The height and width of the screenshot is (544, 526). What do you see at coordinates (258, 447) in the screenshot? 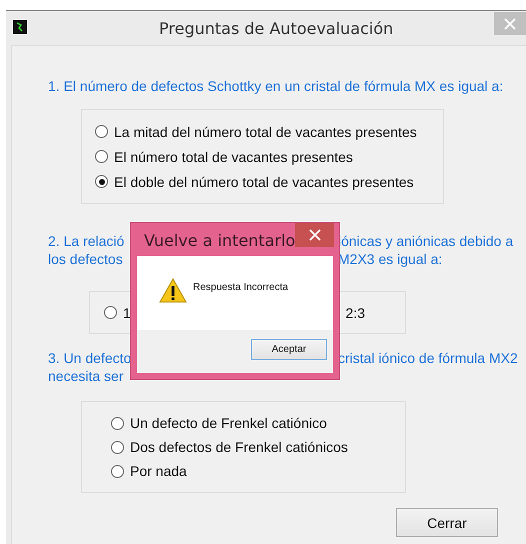
I see `radio-option: Dos defectos de Frenkel catiónicos` at bounding box center [258, 447].